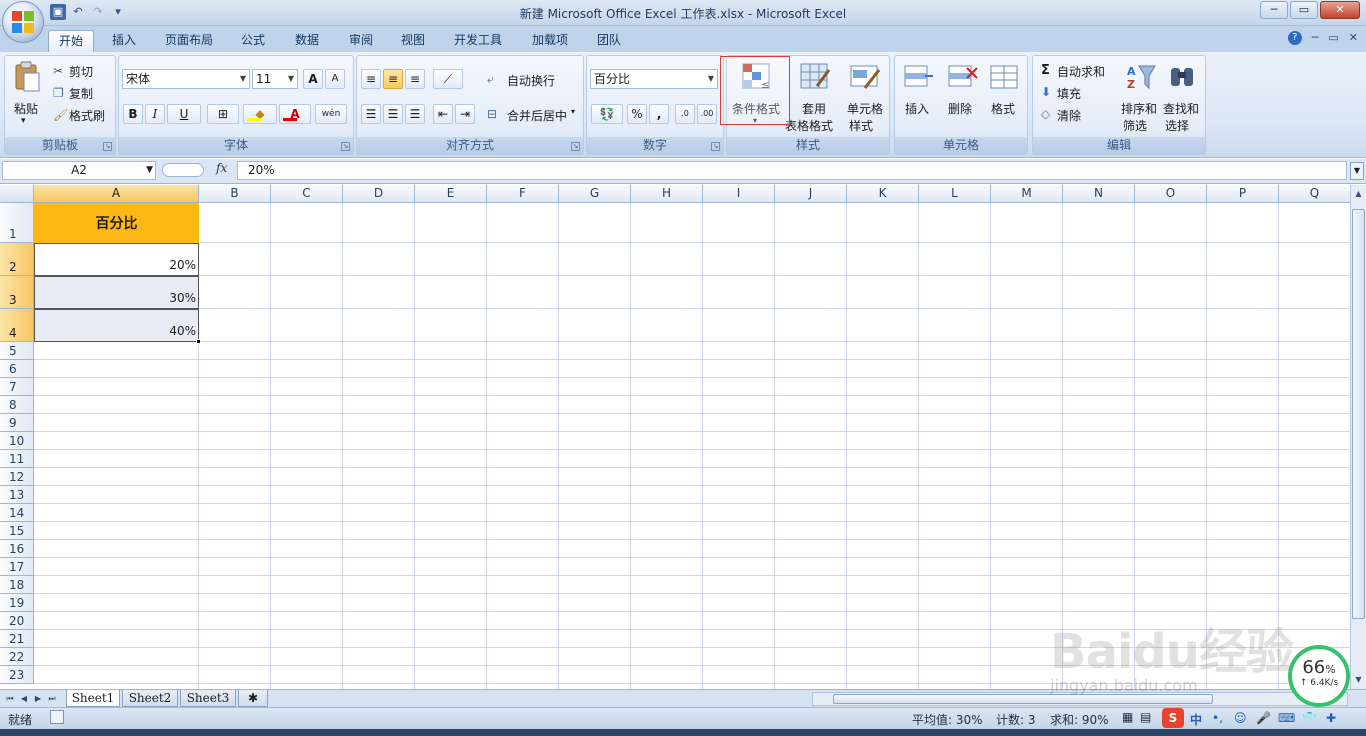 The height and width of the screenshot is (736, 1366). What do you see at coordinates (81, 71) in the screenshot?
I see `cut-button: 剪切` at bounding box center [81, 71].